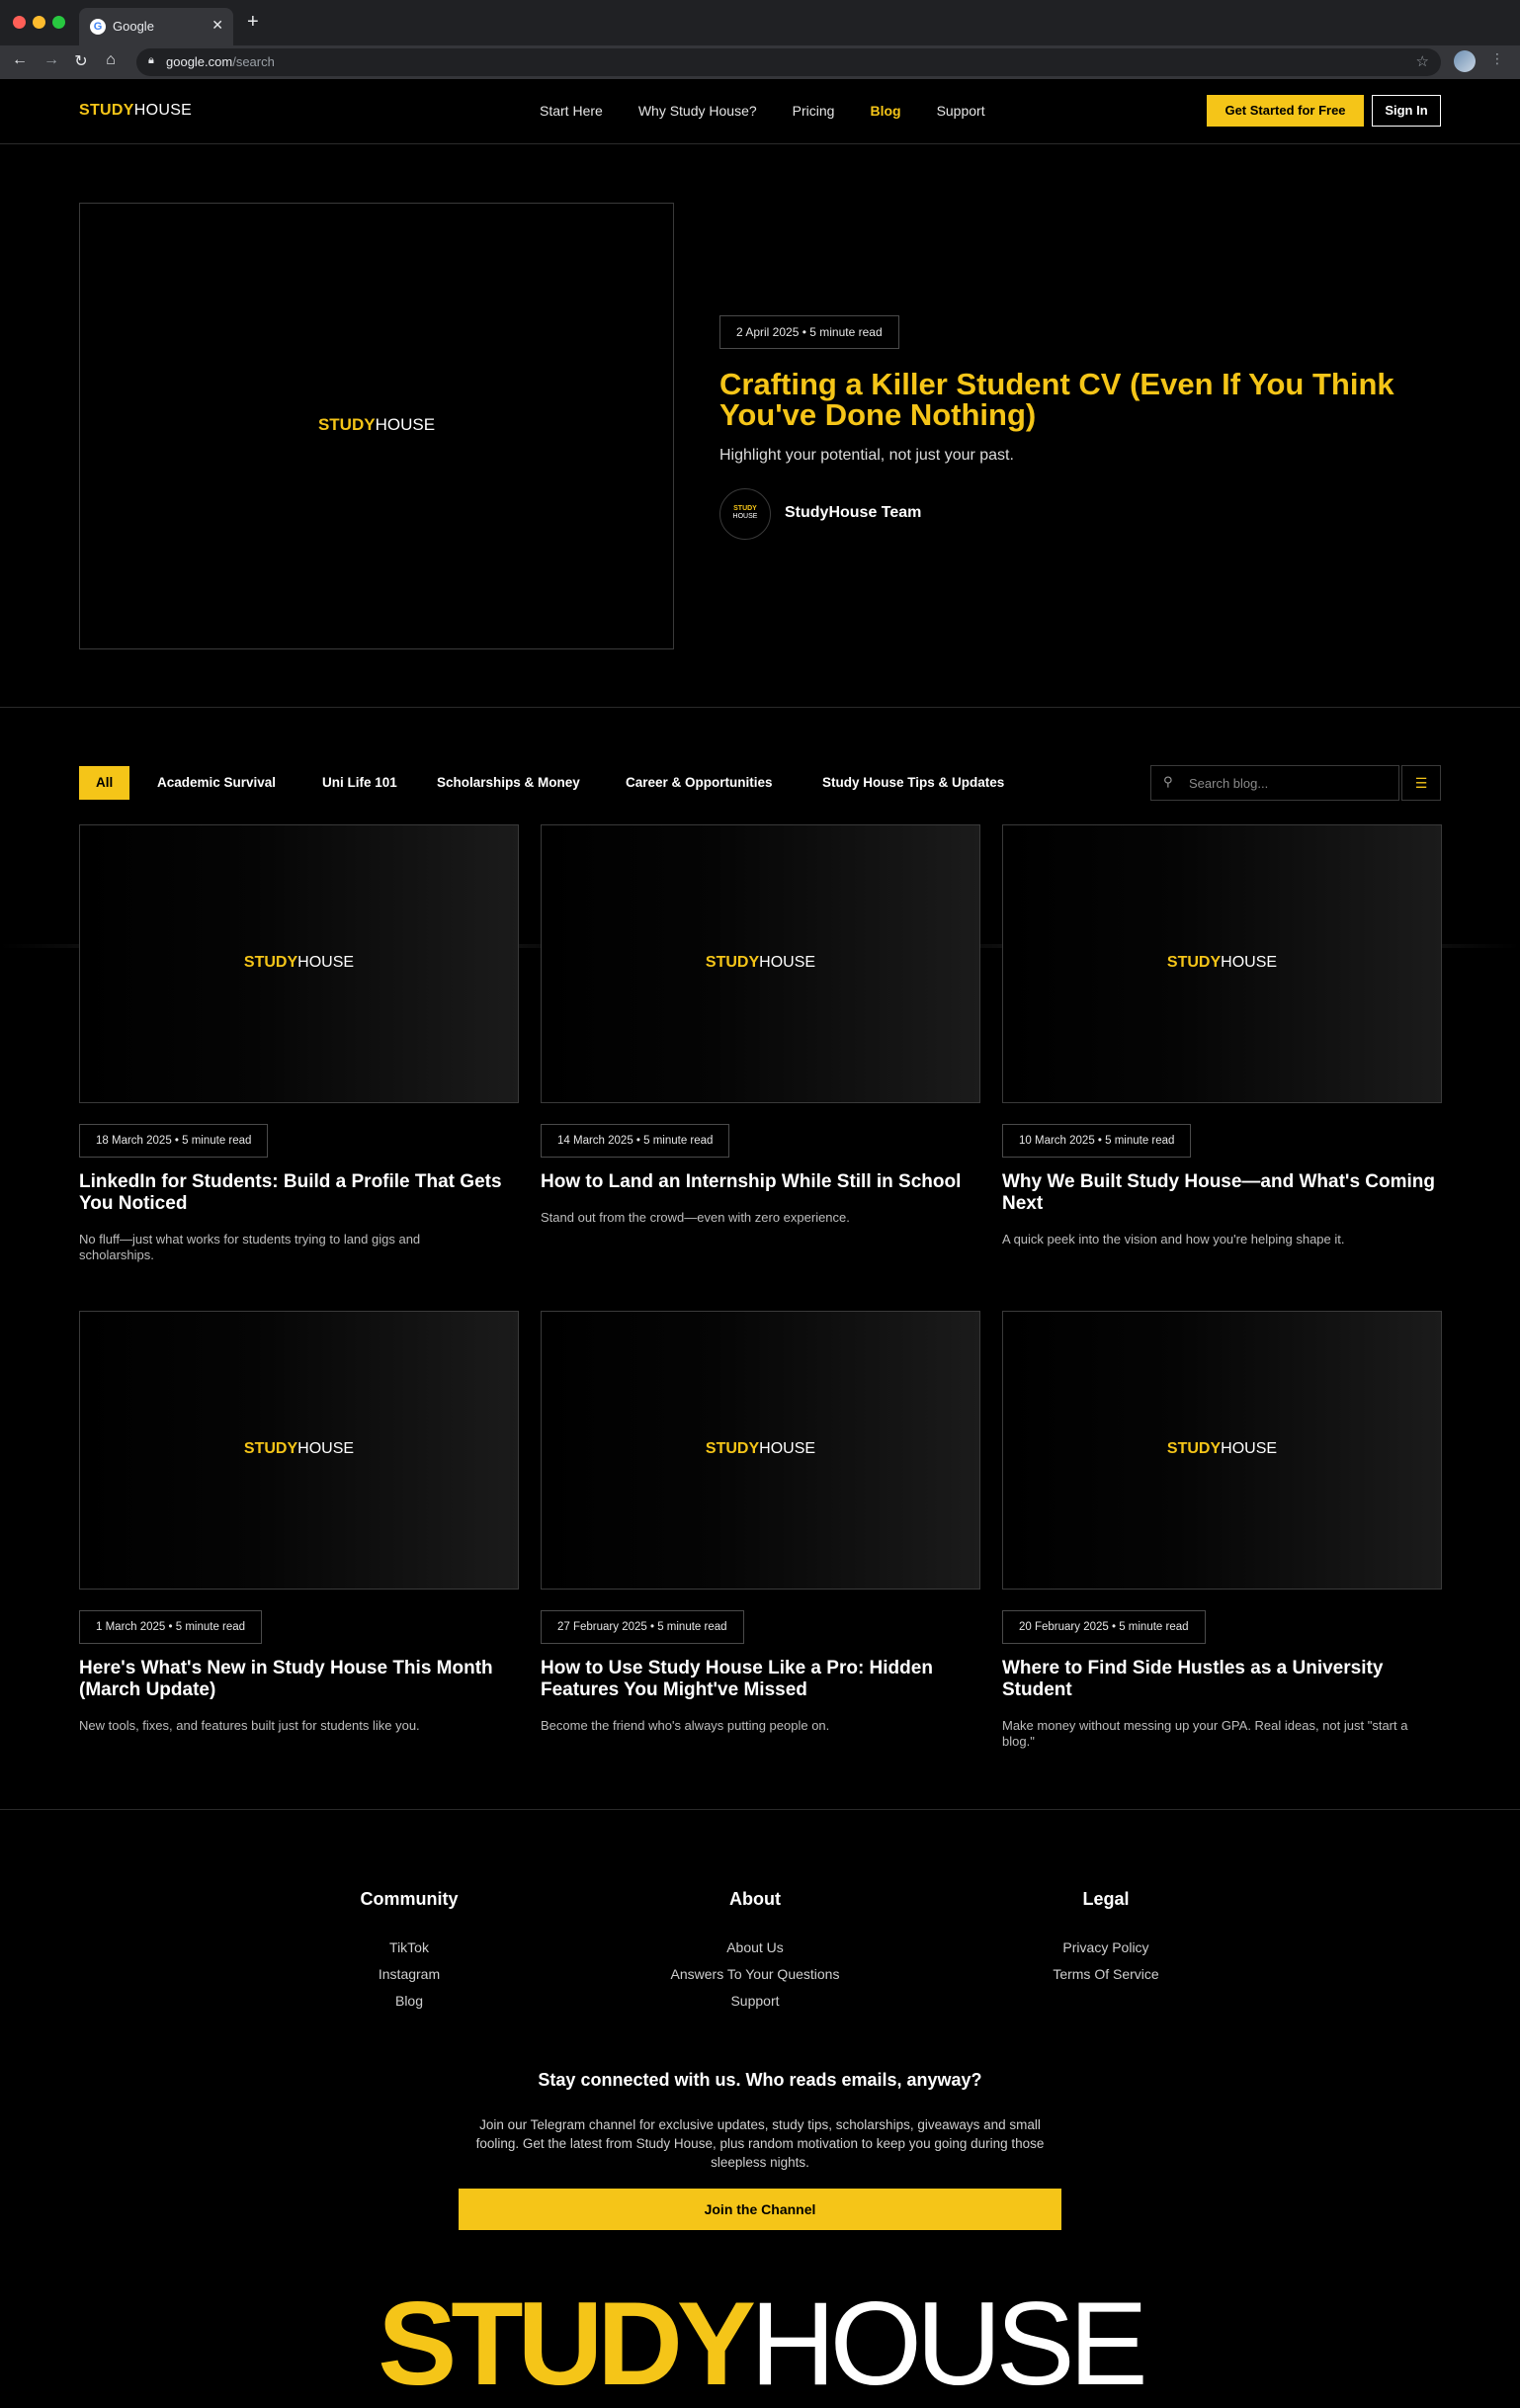 The height and width of the screenshot is (2408, 1520). Describe the element at coordinates (409, 2001) in the screenshot. I see `footer-link-blog: Blog` at that location.